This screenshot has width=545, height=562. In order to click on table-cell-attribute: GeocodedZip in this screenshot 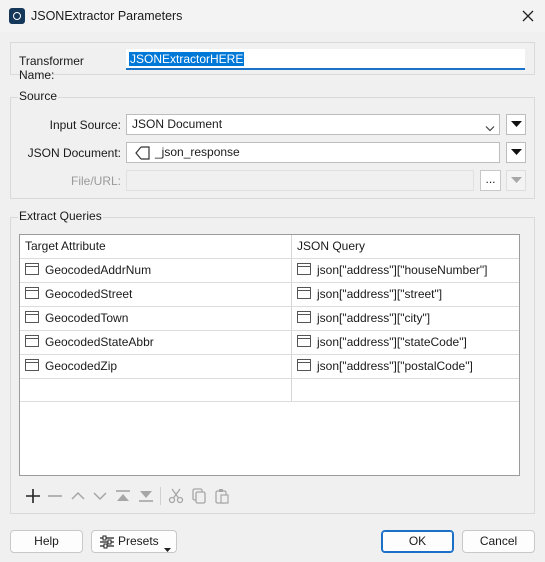, I will do `click(81, 366)`.